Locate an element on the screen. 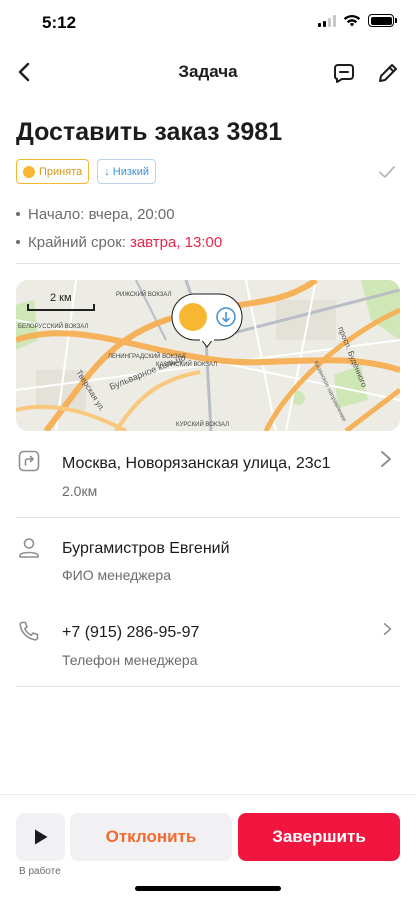 This screenshot has height=900, width=416. decline-button: Отклонить is located at coordinates (151, 837).